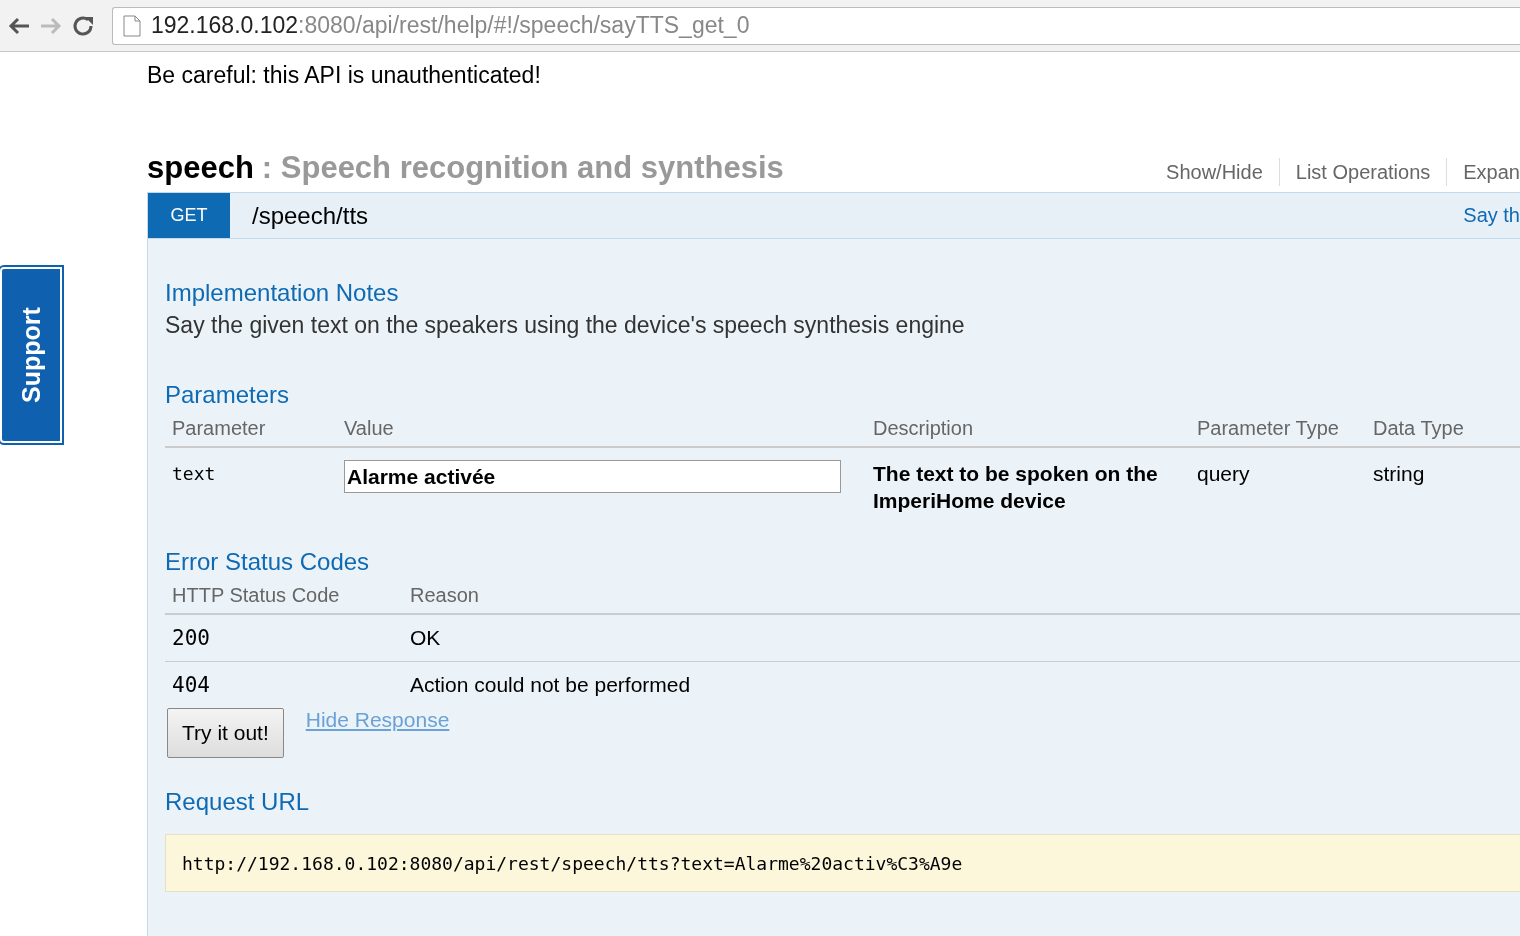 The width and height of the screenshot is (1520, 936). I want to click on status-reason: OK, so click(961, 638).